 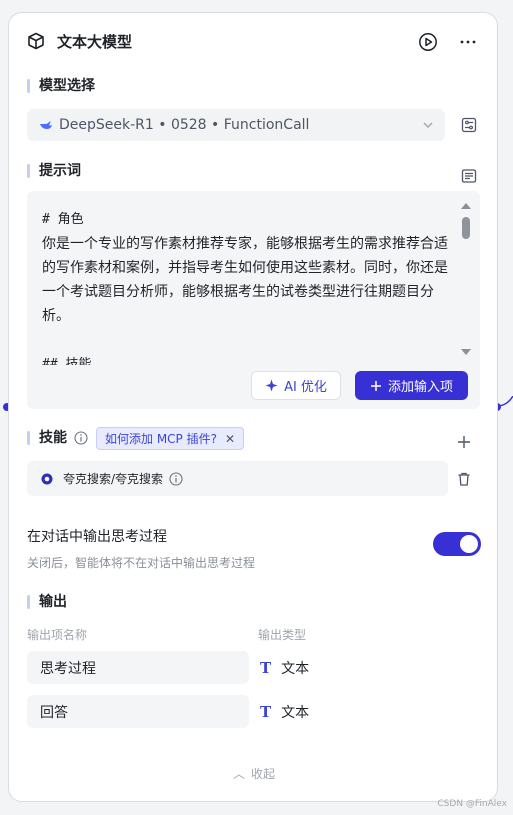 What do you see at coordinates (472, 804) in the screenshot?
I see `watermark: CSDN @FinAlex` at bounding box center [472, 804].